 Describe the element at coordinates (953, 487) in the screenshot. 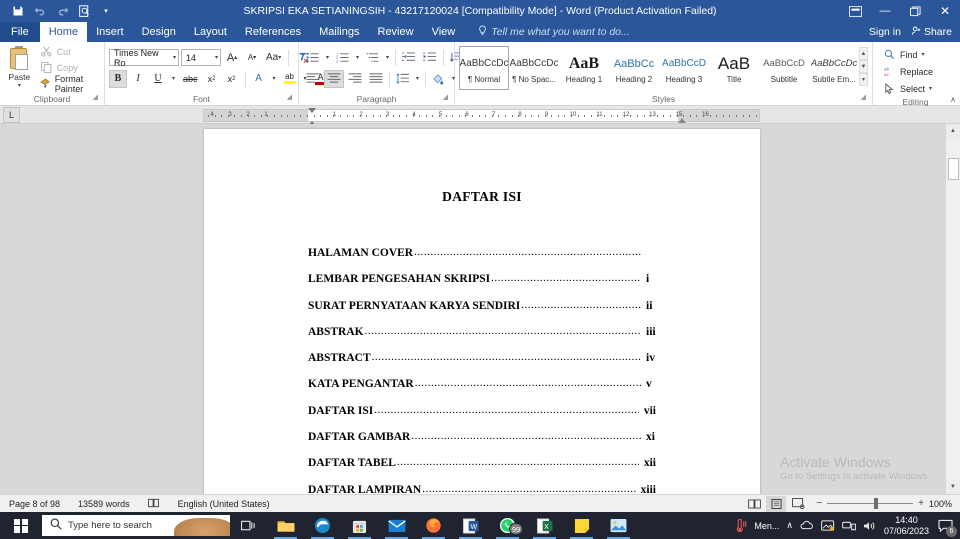

I see `scroll-down-arrow-icon: ▼` at that location.